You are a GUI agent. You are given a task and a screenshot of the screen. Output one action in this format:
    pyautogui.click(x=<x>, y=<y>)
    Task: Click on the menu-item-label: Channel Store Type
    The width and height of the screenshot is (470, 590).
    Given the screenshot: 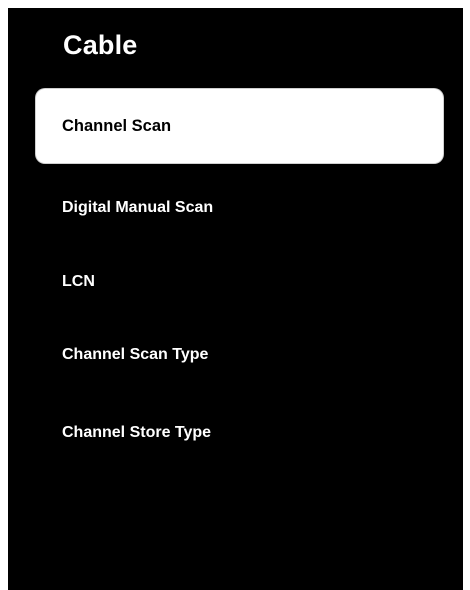 What is the action you would take?
    pyautogui.click(x=137, y=432)
    